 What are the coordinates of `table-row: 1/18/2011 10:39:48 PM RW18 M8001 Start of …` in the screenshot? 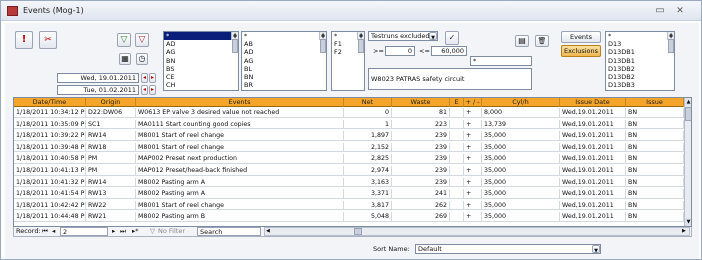 It's located at (349, 147).